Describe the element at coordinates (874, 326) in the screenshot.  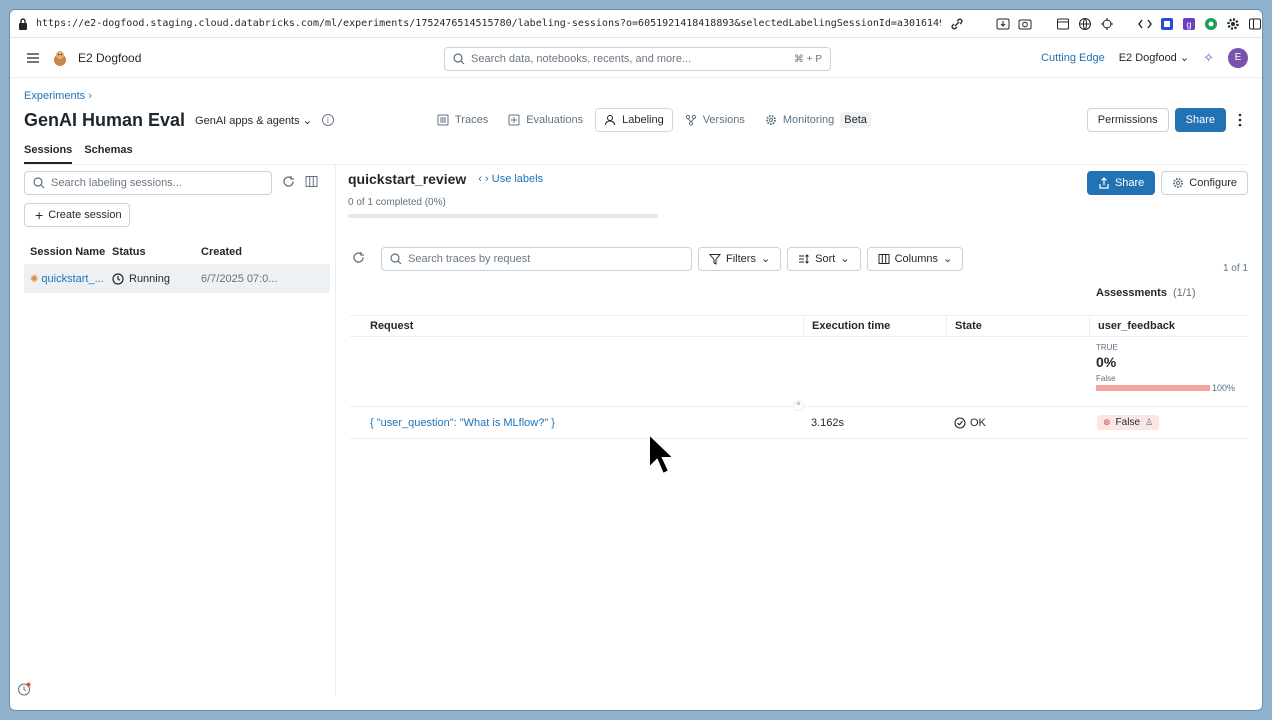
I see `column-execution-time: Execution time` at that location.